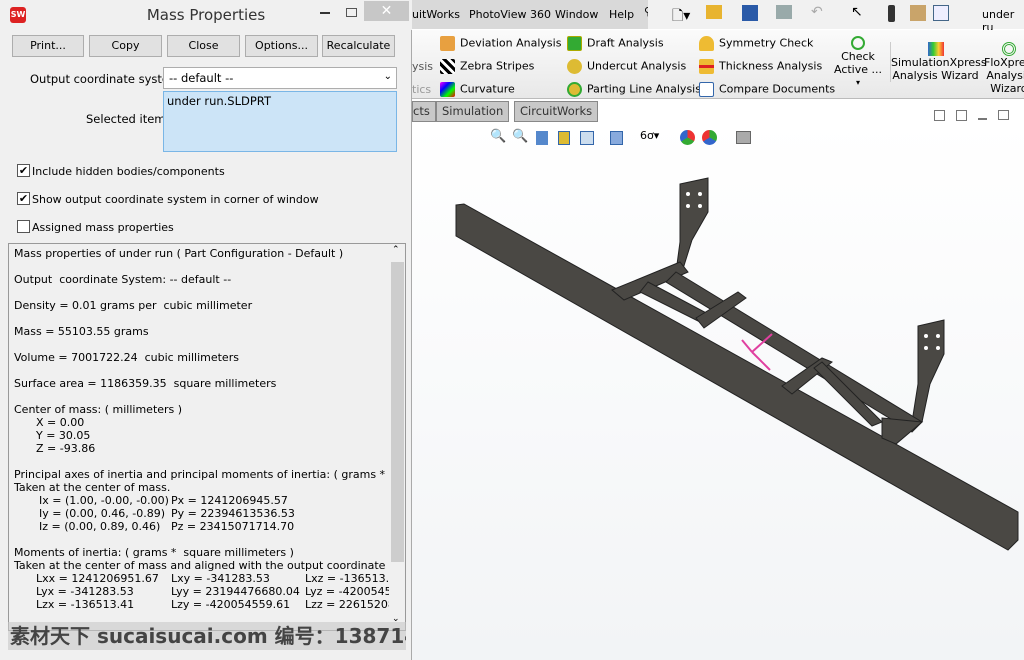  Describe the element at coordinates (233, 513) in the screenshot. I see `report-line: Py = 22394613536.53` at that location.